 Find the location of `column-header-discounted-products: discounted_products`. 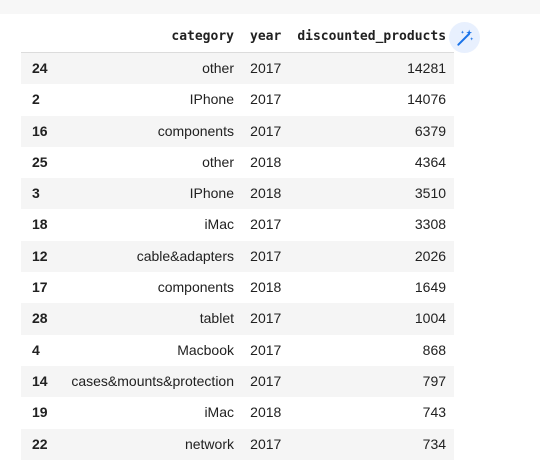

column-header-discounted-products: discounted_products is located at coordinates (372, 37).